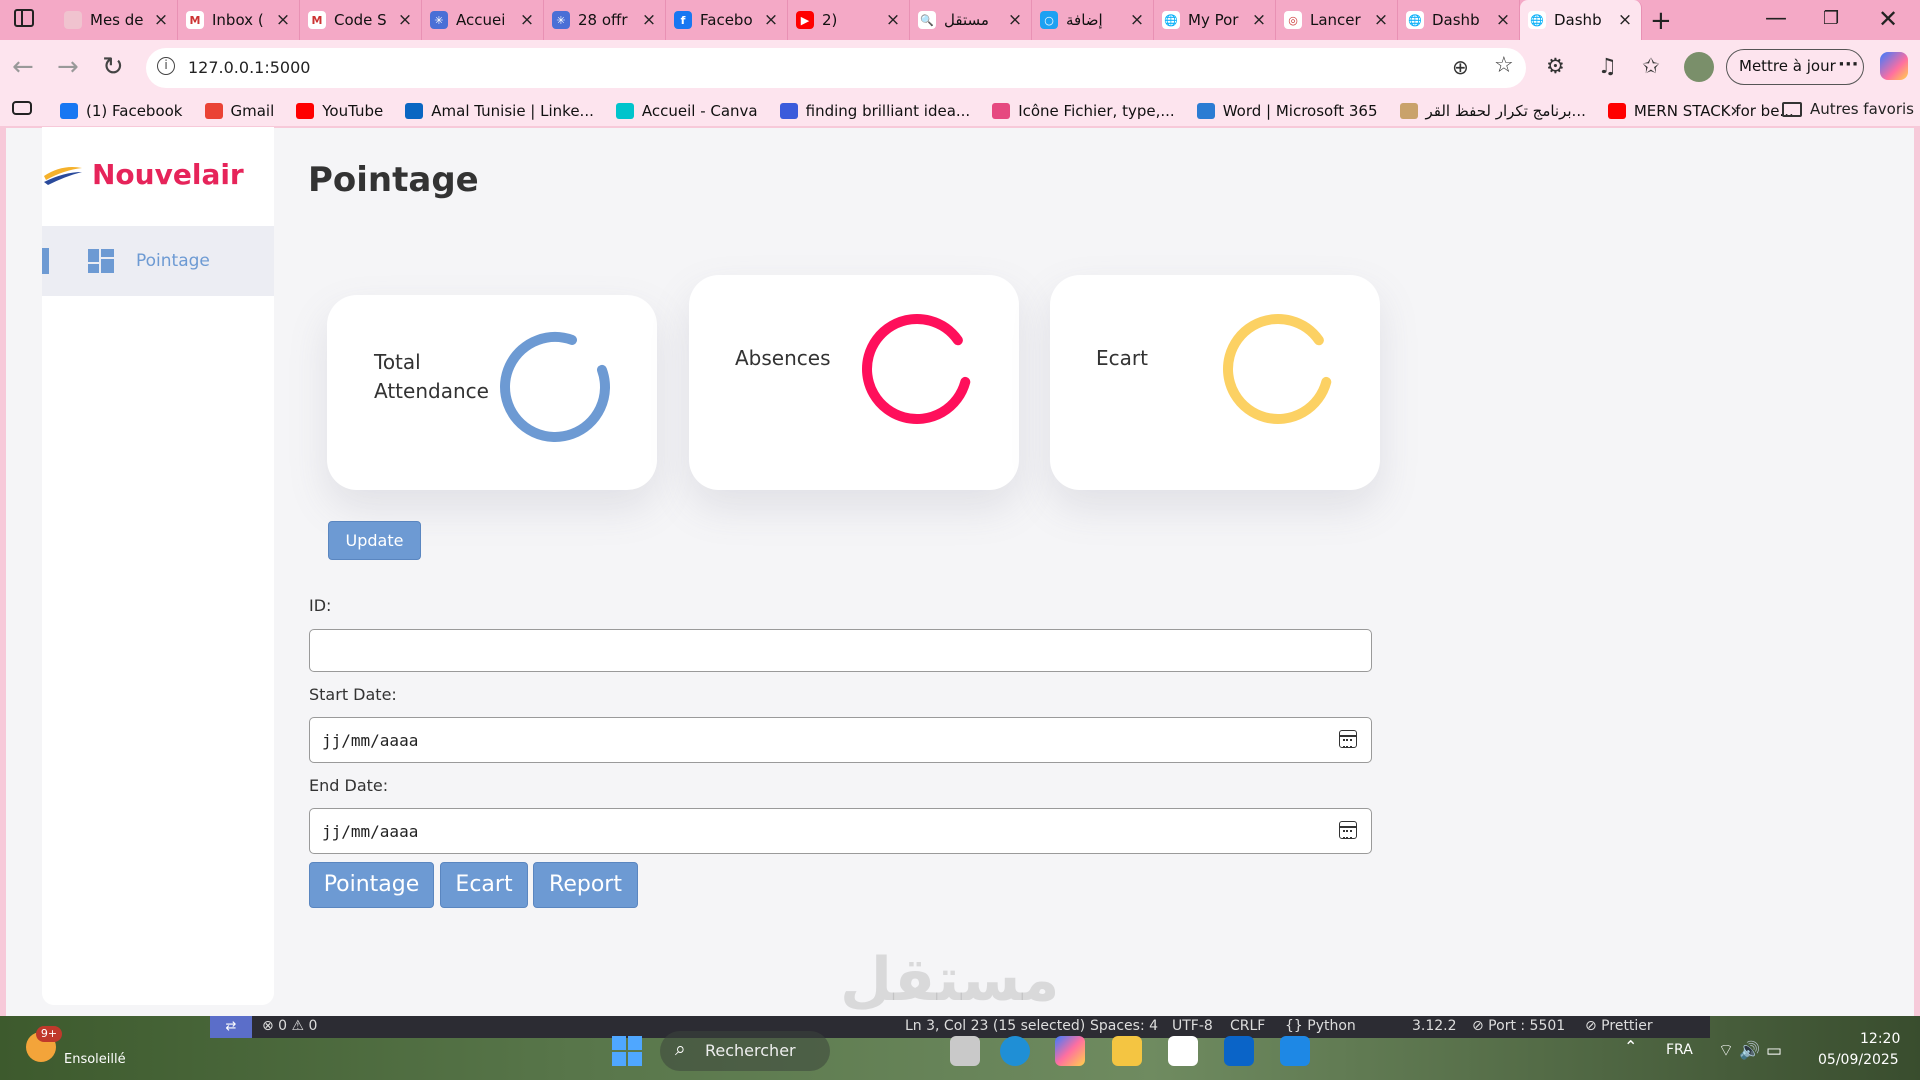 The image size is (1920, 1080). Describe the element at coordinates (173, 261) in the screenshot. I see `sidebar-item-label: Pointage` at that location.